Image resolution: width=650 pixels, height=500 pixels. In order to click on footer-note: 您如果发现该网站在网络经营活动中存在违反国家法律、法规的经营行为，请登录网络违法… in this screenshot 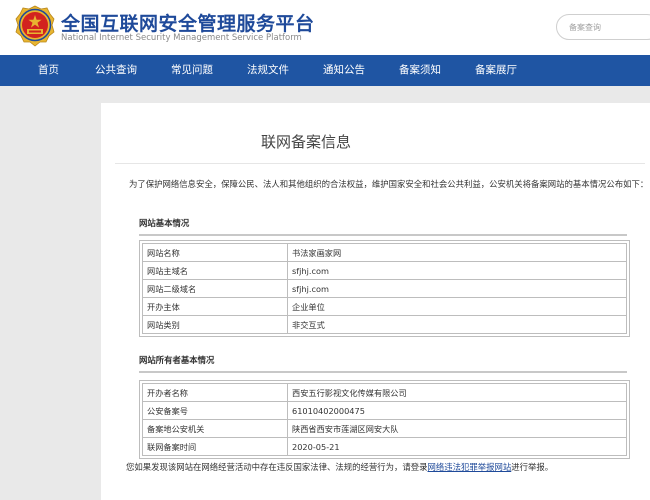, I will do `click(339, 467)`.